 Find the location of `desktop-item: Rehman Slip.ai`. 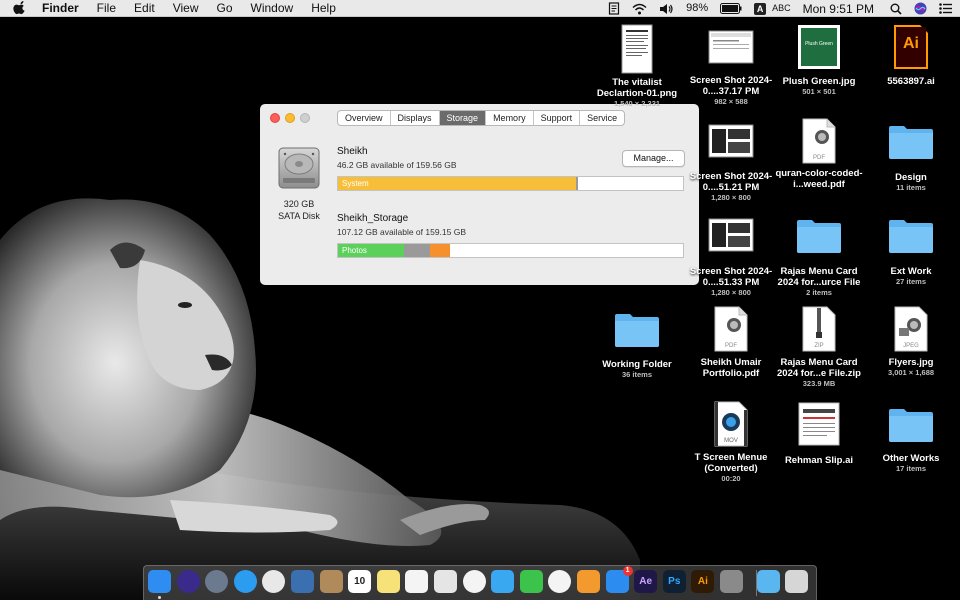

desktop-item: Rehman Slip.ai is located at coordinates (819, 433).